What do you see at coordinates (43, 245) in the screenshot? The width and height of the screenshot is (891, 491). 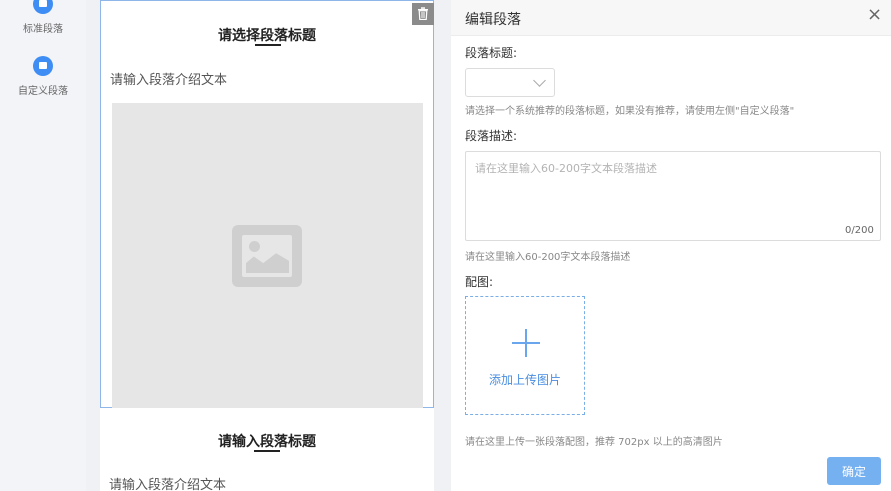 I see `component-palette: 标准段落 自定义段落` at bounding box center [43, 245].